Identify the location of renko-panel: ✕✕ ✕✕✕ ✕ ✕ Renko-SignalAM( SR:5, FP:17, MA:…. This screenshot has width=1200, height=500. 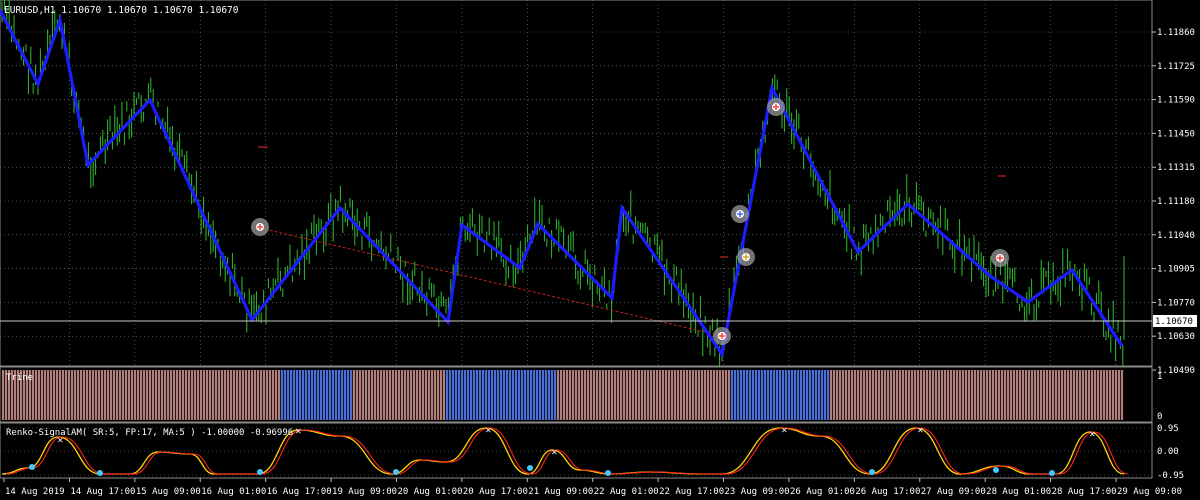
(592, 451).